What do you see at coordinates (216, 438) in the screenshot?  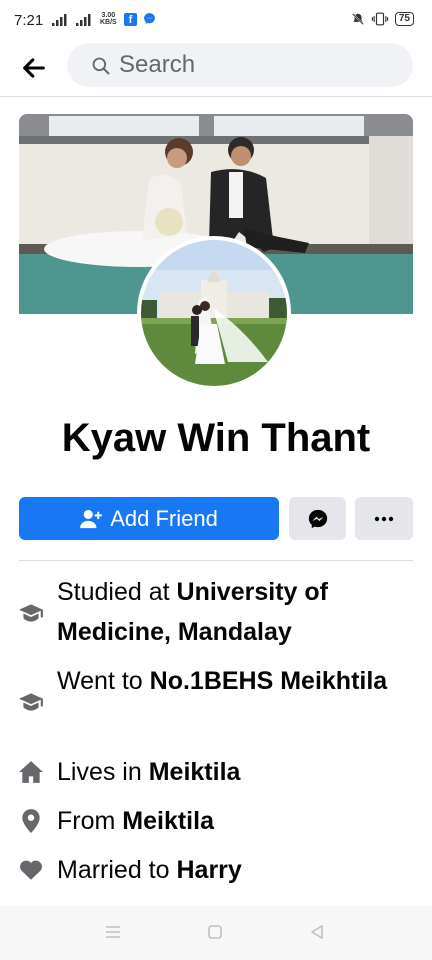 I see `profile-name: Kyaw Win Thant` at bounding box center [216, 438].